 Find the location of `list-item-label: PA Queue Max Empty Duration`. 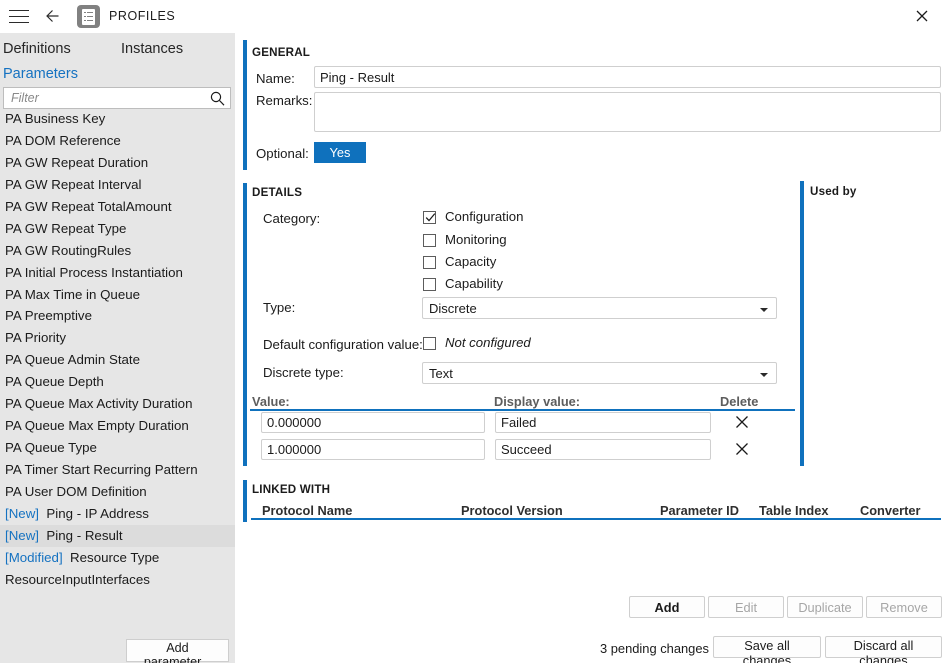

list-item-label: PA Queue Max Empty Duration is located at coordinates (97, 426).